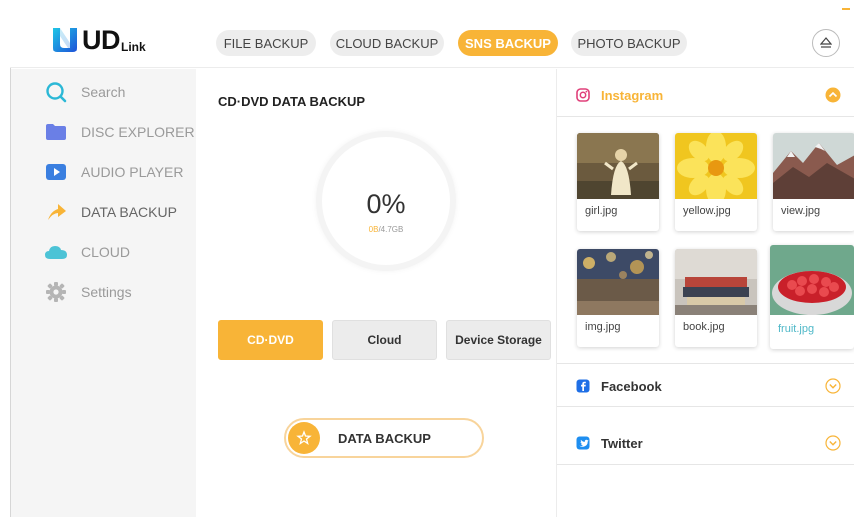  I want to click on option-cd-dvd-button: CD·DVD, so click(270, 340).